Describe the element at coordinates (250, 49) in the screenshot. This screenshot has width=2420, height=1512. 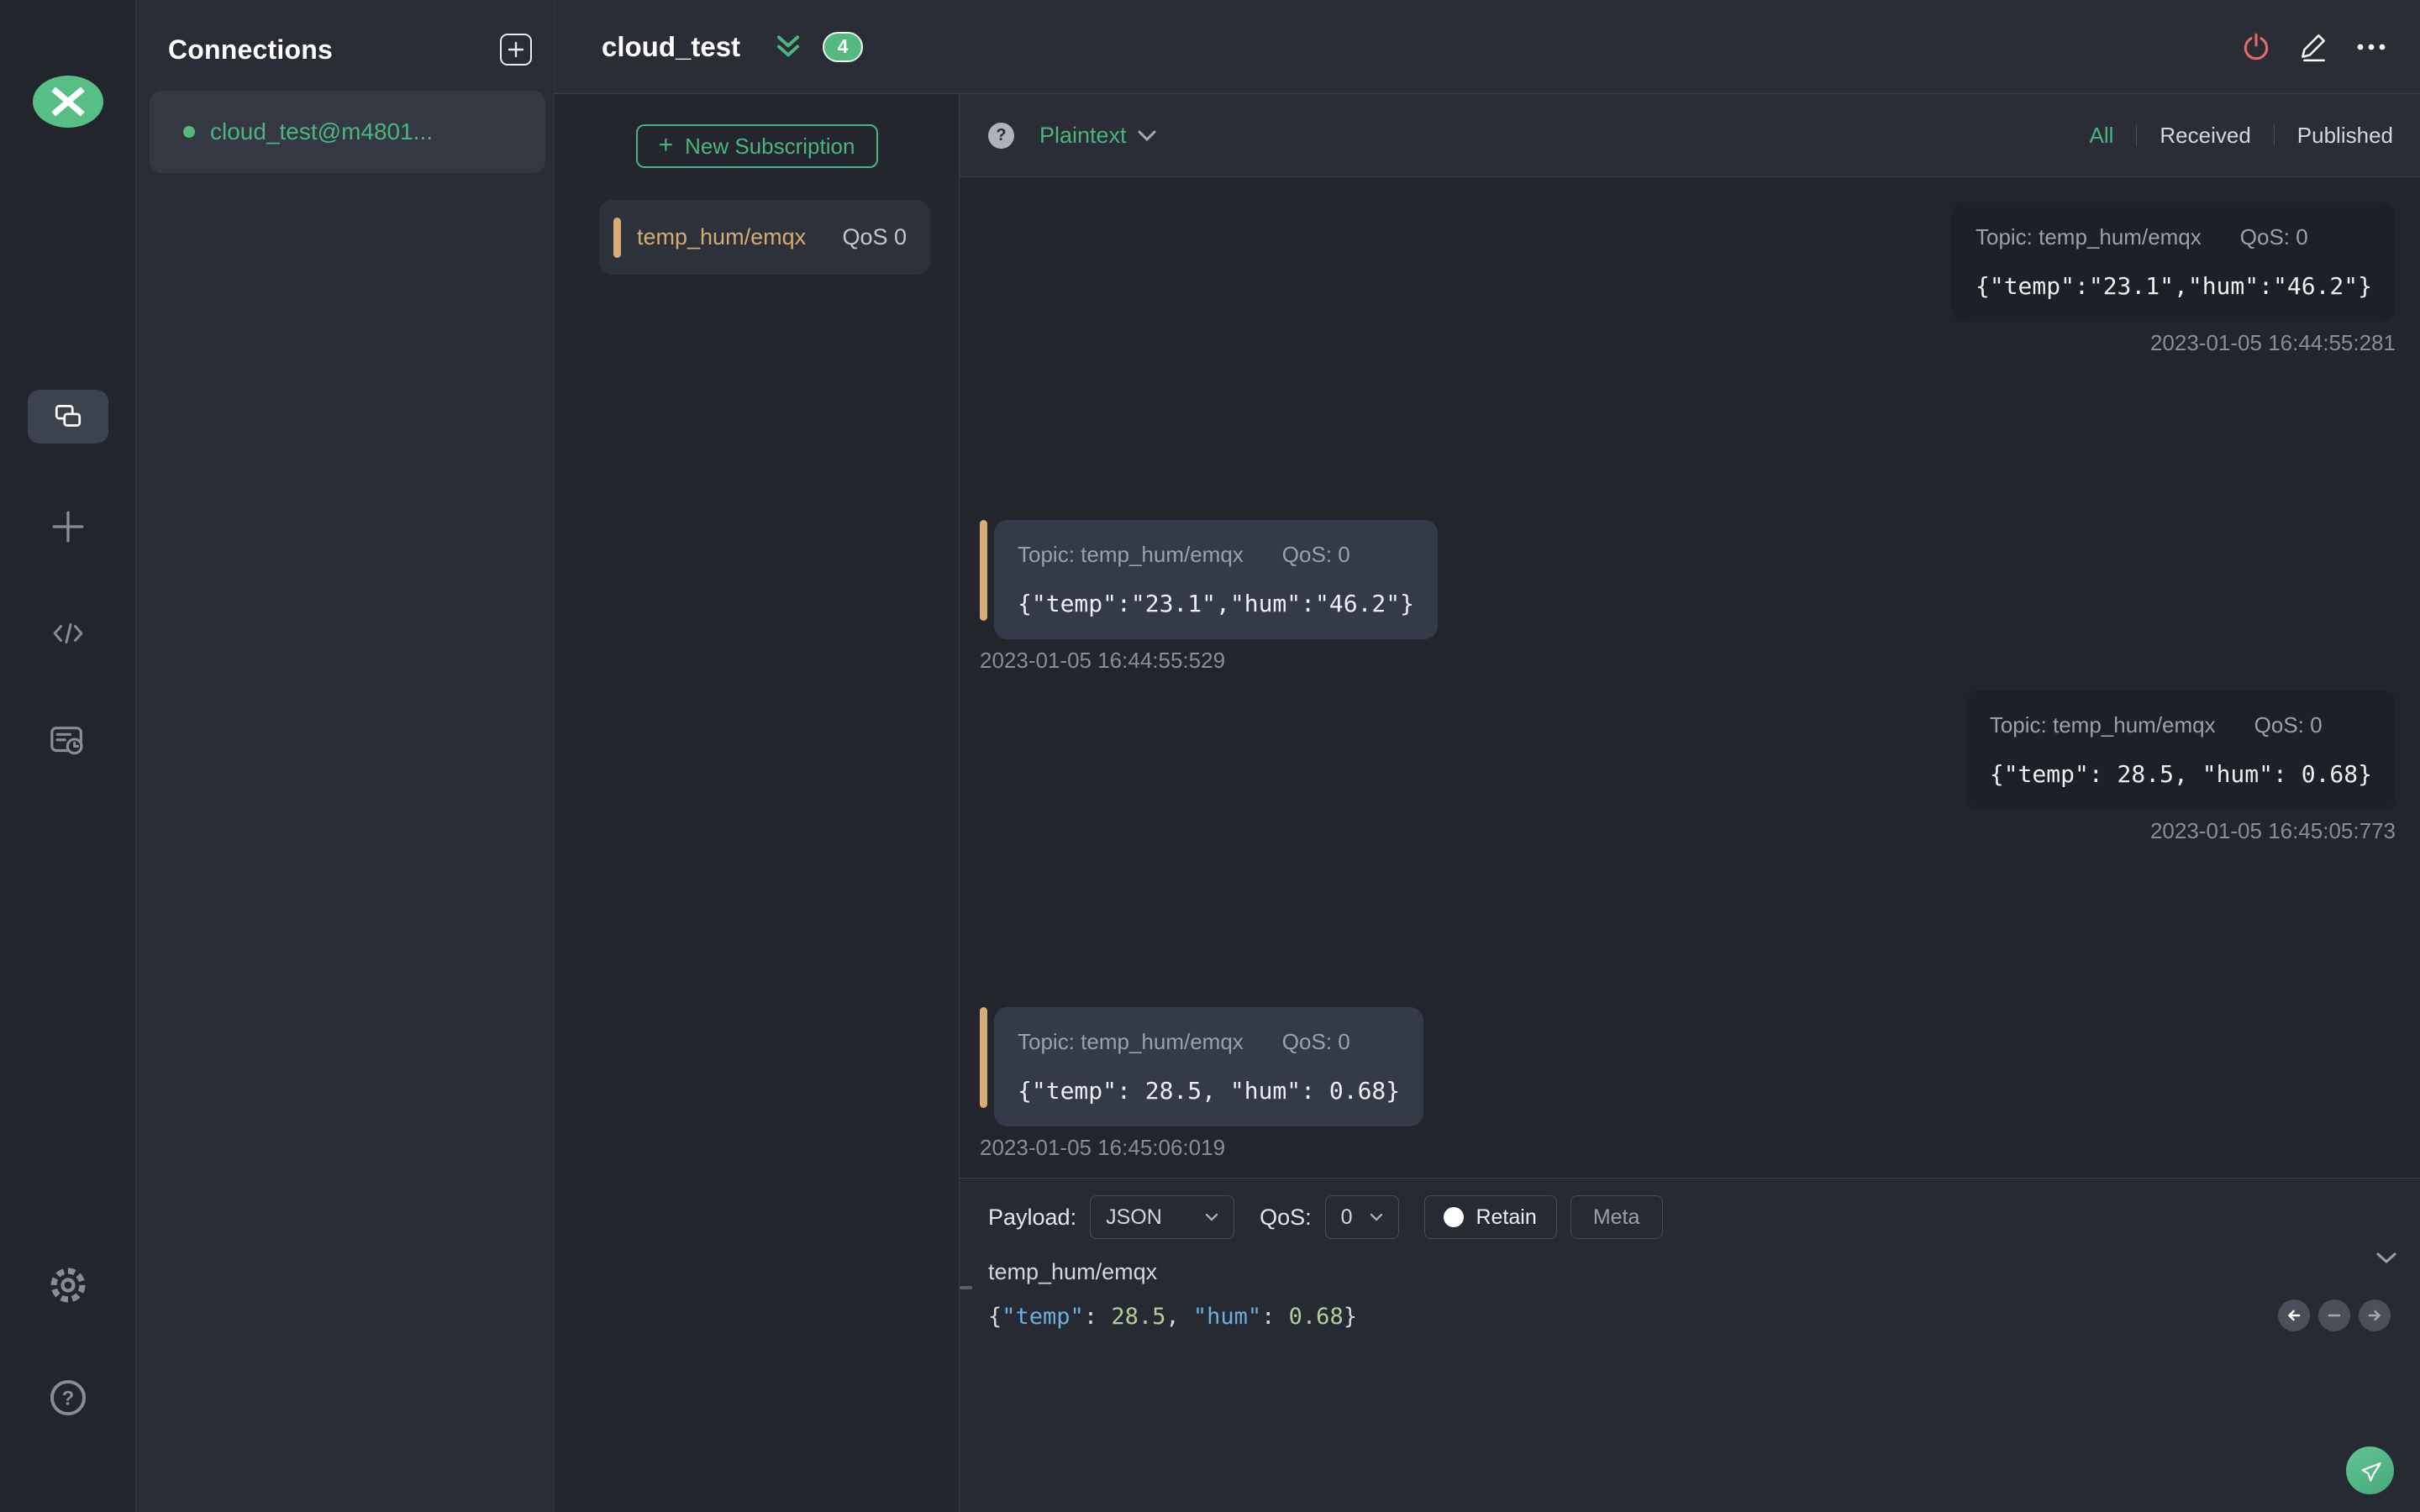
I see `connections-title: Connections` at that location.